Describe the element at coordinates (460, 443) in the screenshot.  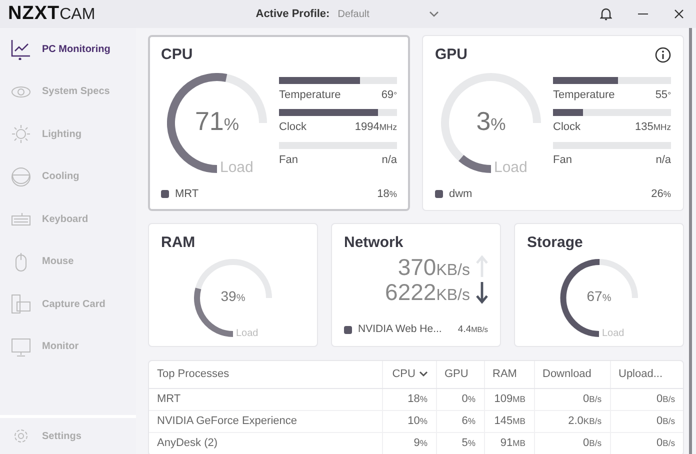
I see `table-cell: 5%` at that location.